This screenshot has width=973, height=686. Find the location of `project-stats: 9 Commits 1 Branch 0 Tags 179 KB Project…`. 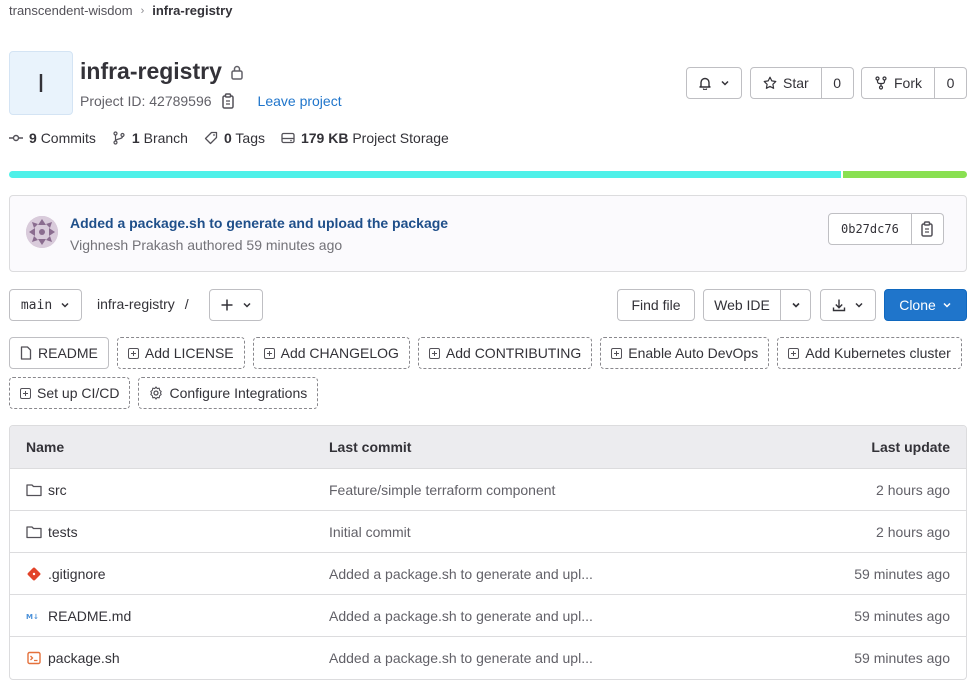

project-stats: 9 Commits 1 Branch 0 Tags 179 KB Project… is located at coordinates (229, 138).